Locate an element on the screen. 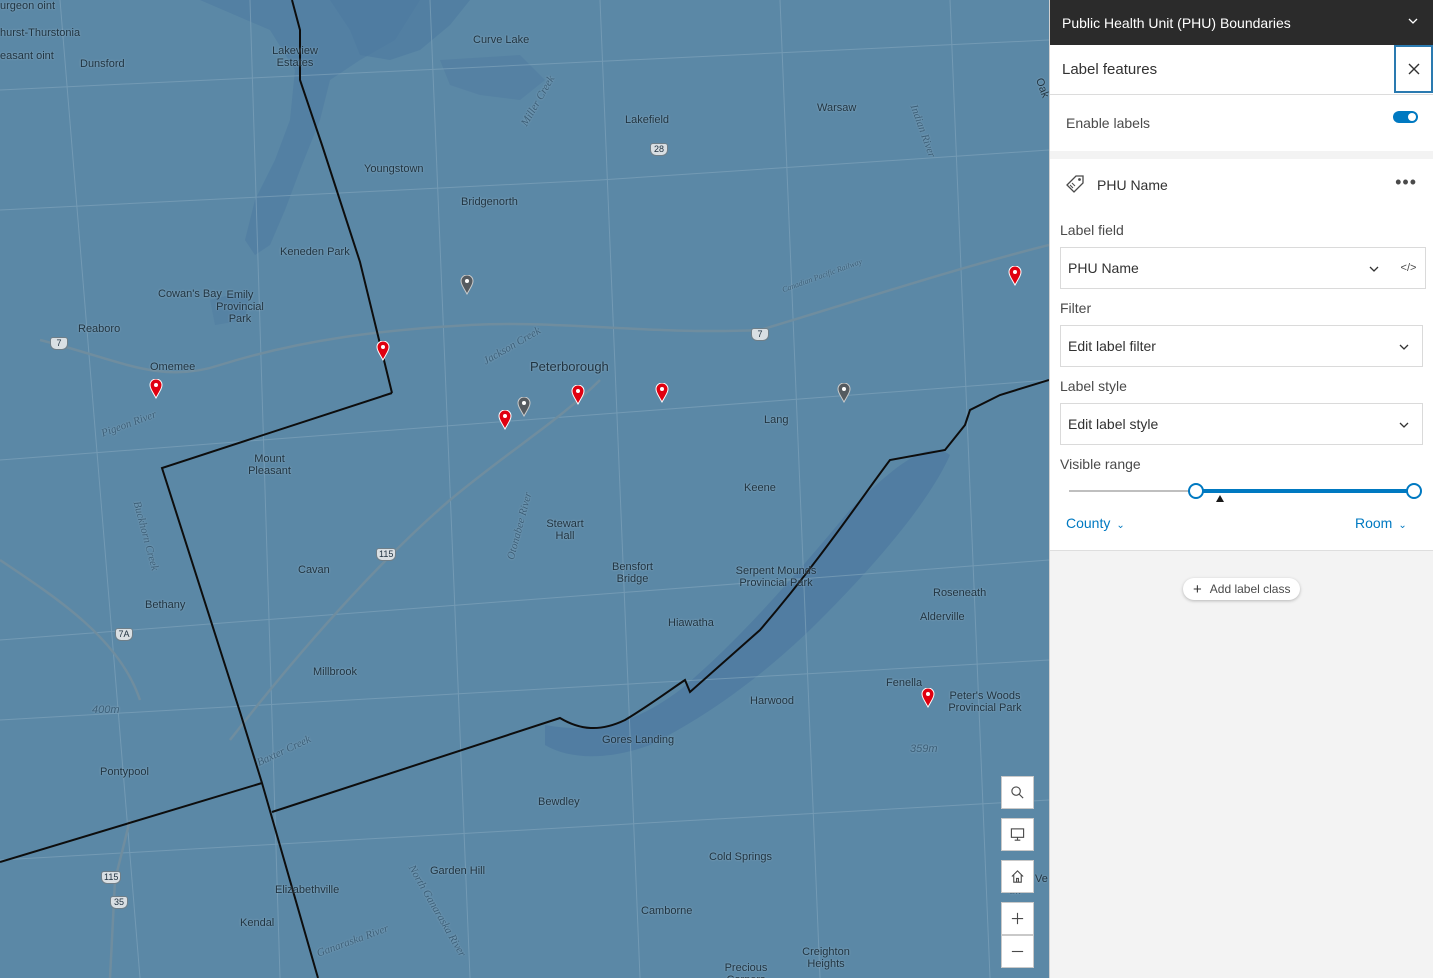  map-label: Harwood is located at coordinates (772, 701).